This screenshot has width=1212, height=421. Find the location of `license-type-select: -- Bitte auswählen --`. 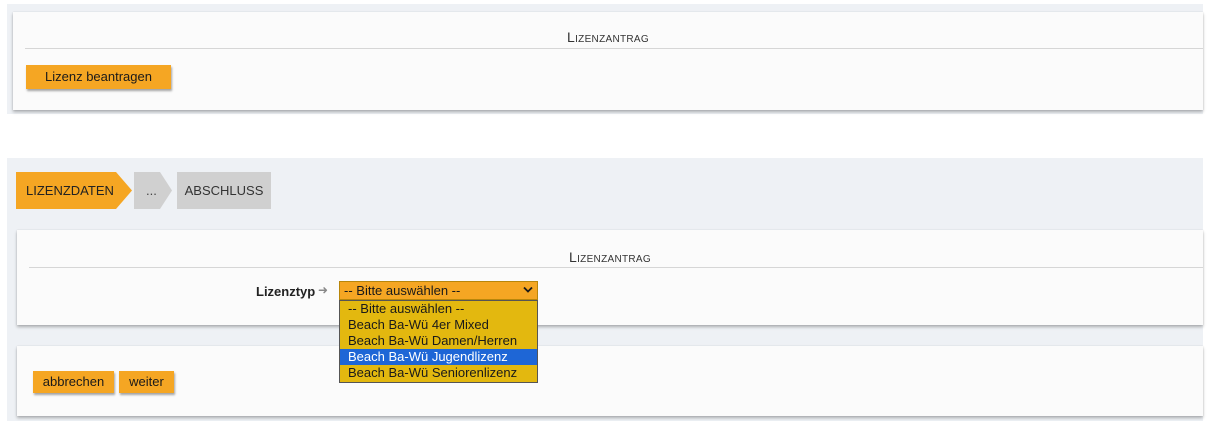

license-type-select: -- Bitte auswählen -- is located at coordinates (438, 290).